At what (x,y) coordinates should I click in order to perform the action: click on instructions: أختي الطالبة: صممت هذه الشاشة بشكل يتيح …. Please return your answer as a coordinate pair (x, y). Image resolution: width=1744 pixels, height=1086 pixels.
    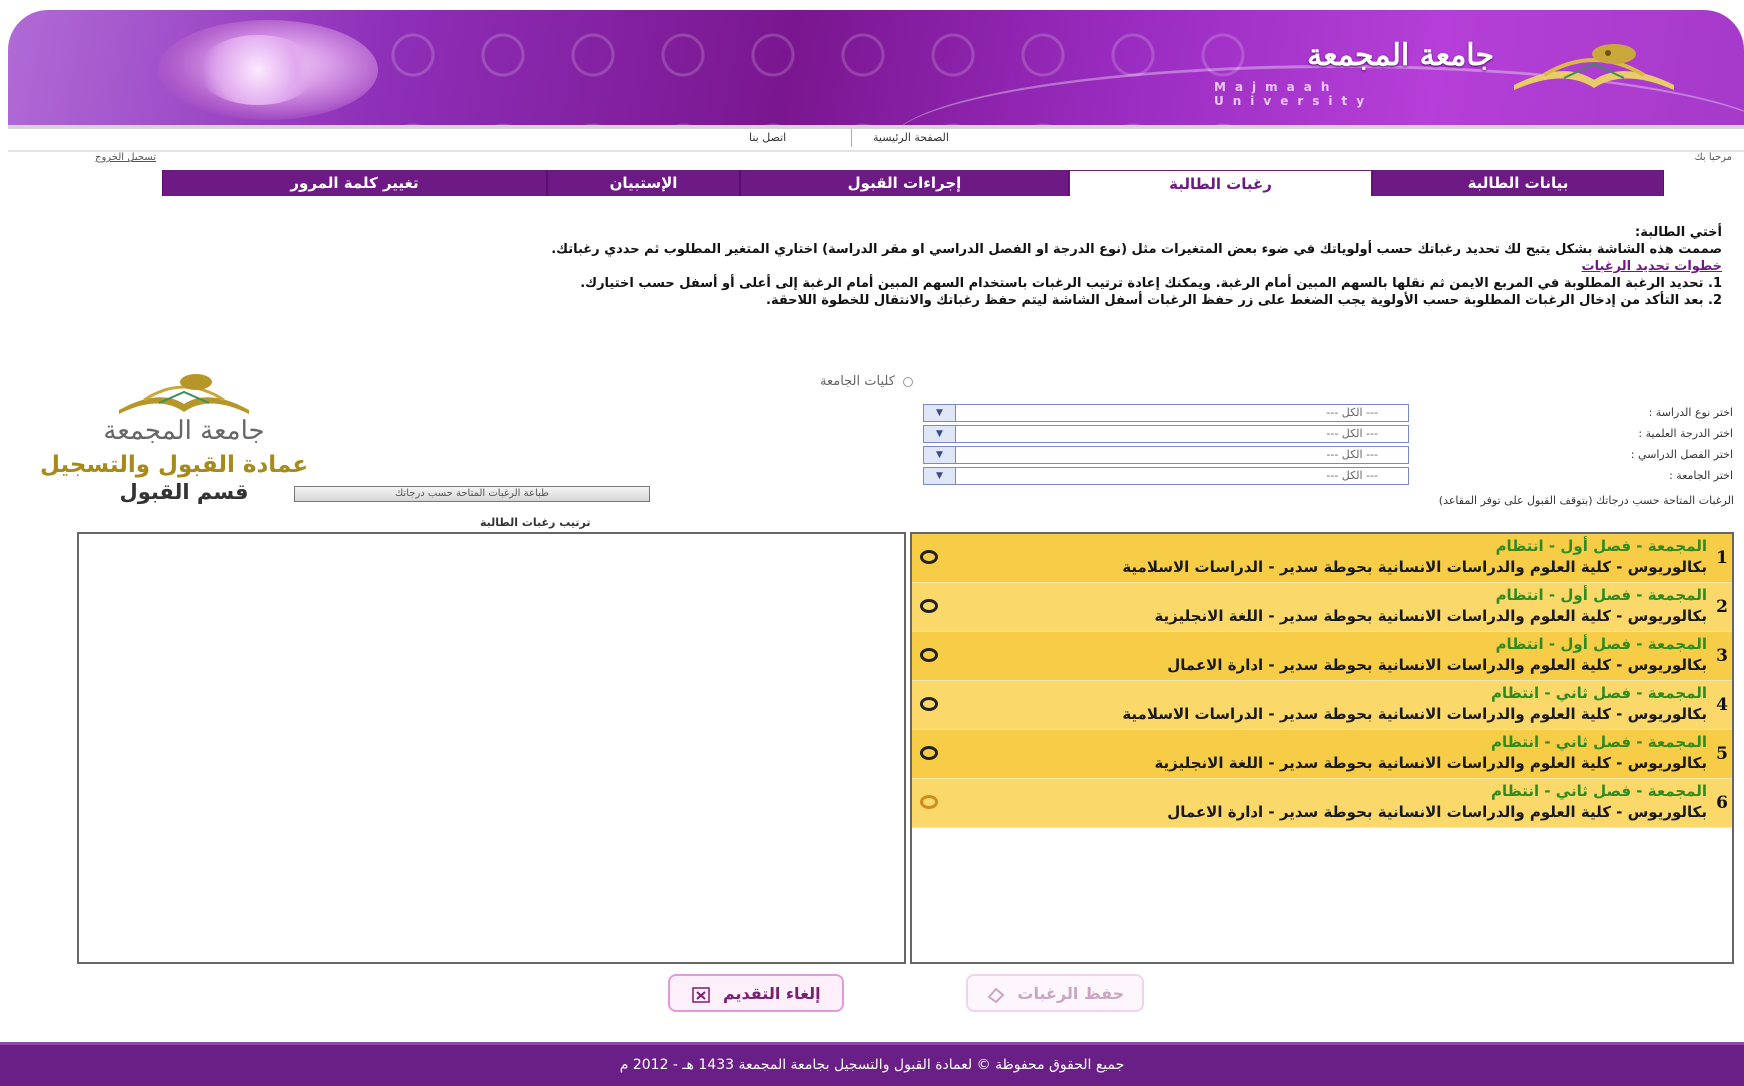
    Looking at the image, I should click on (932, 266).